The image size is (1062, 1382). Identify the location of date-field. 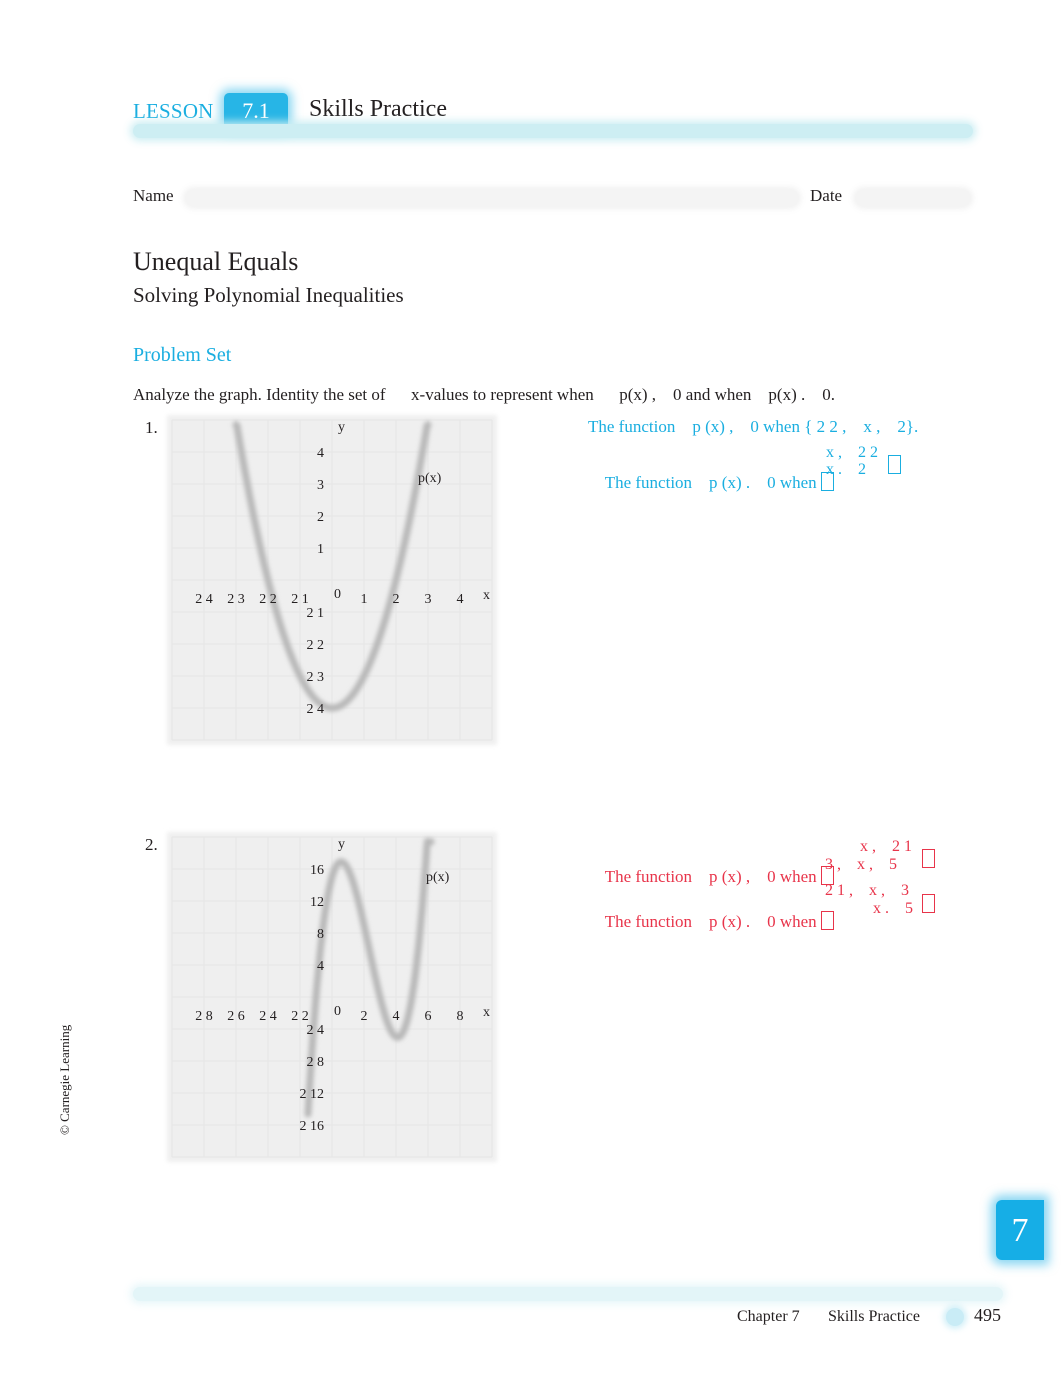
(913, 198).